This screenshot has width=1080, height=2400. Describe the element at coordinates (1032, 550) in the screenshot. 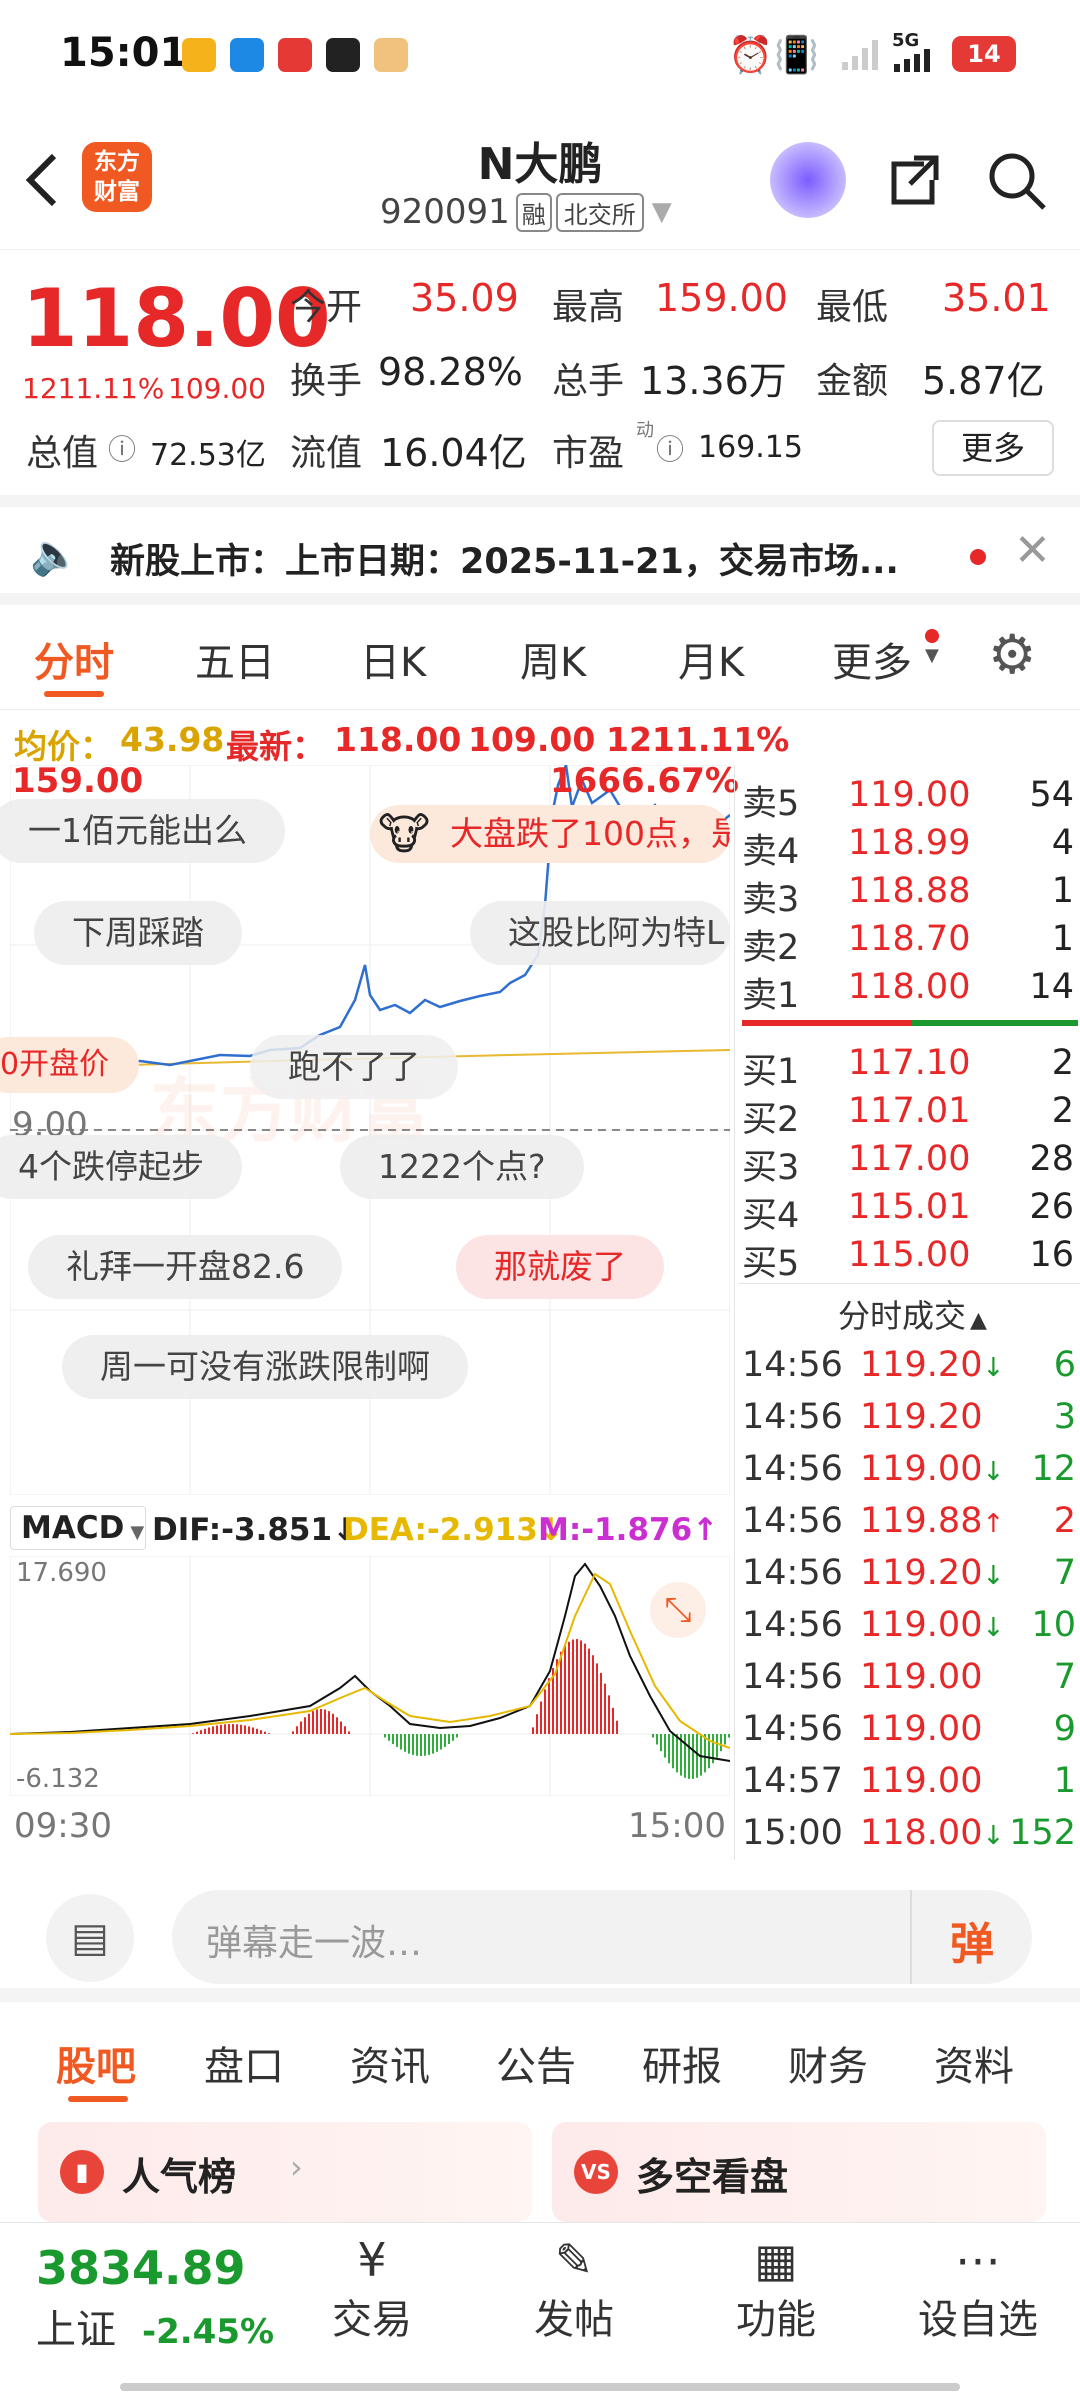

I see `close-icon: ✕` at that location.